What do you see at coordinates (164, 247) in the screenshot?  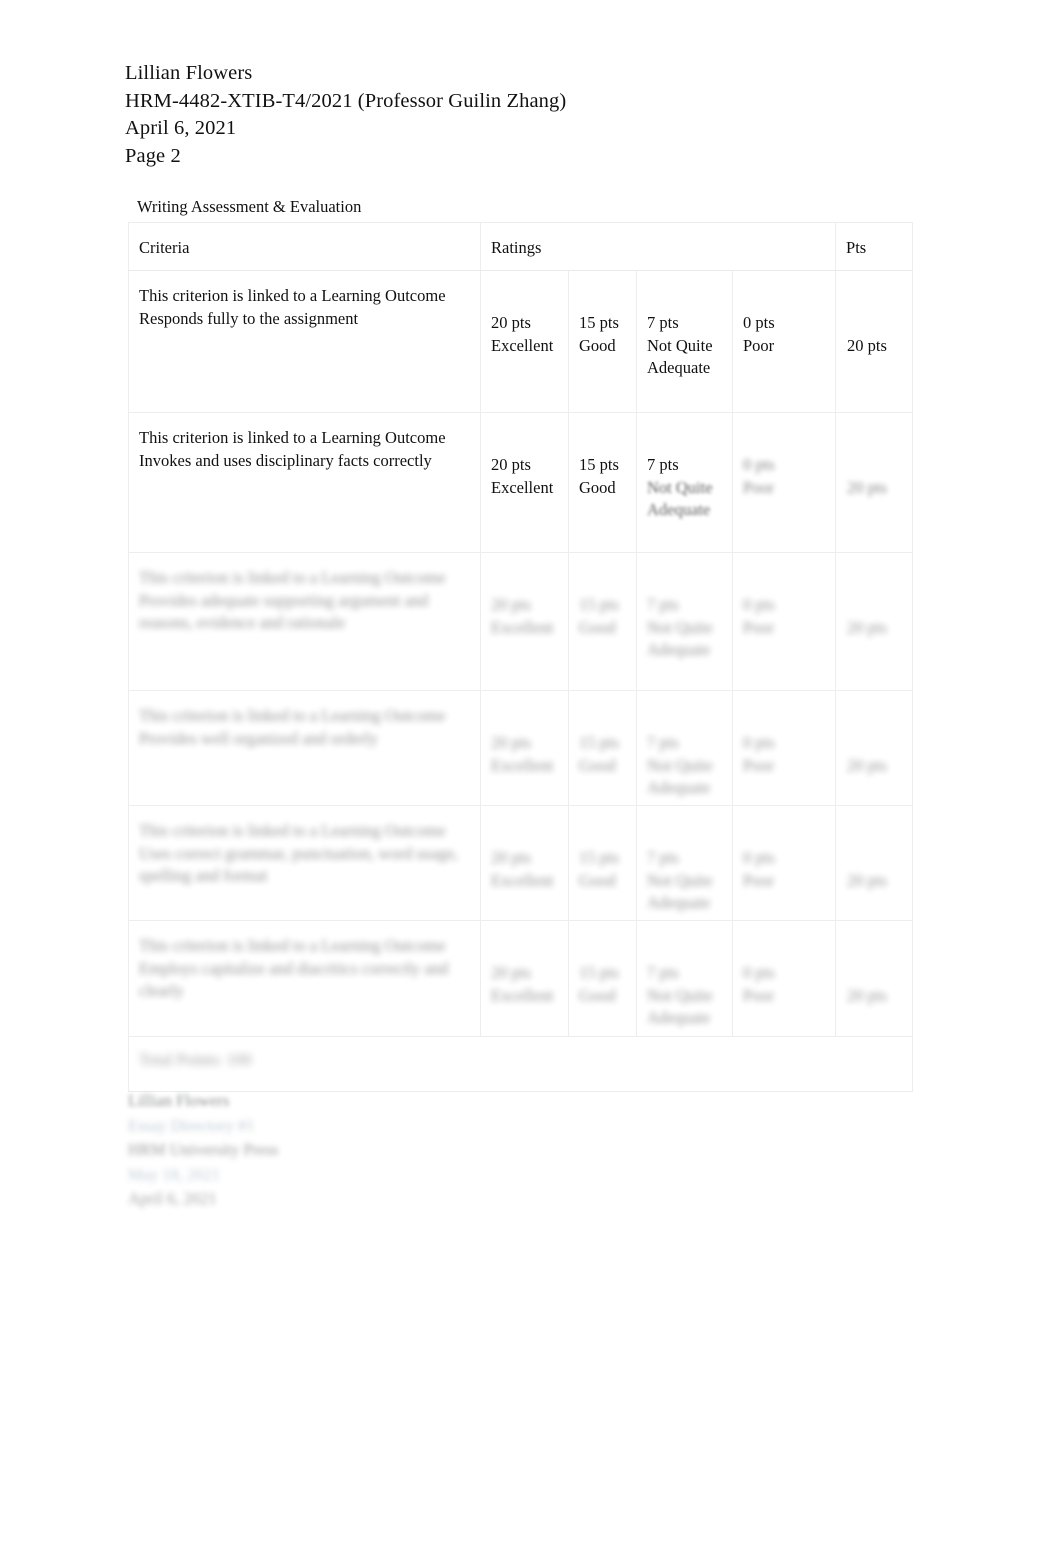 I see `column-header-criteria-label: Criteria` at bounding box center [164, 247].